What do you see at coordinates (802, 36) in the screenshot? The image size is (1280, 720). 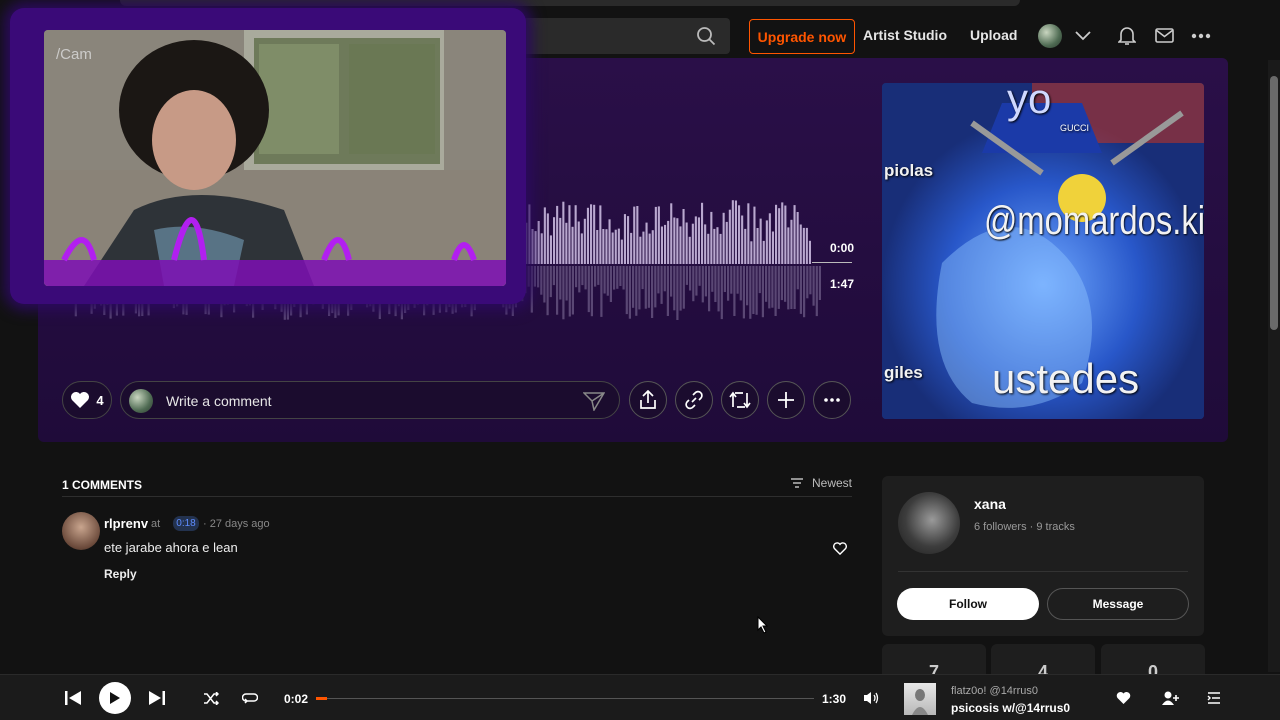 I see `upgrade-now-button: Upgrade now` at bounding box center [802, 36].